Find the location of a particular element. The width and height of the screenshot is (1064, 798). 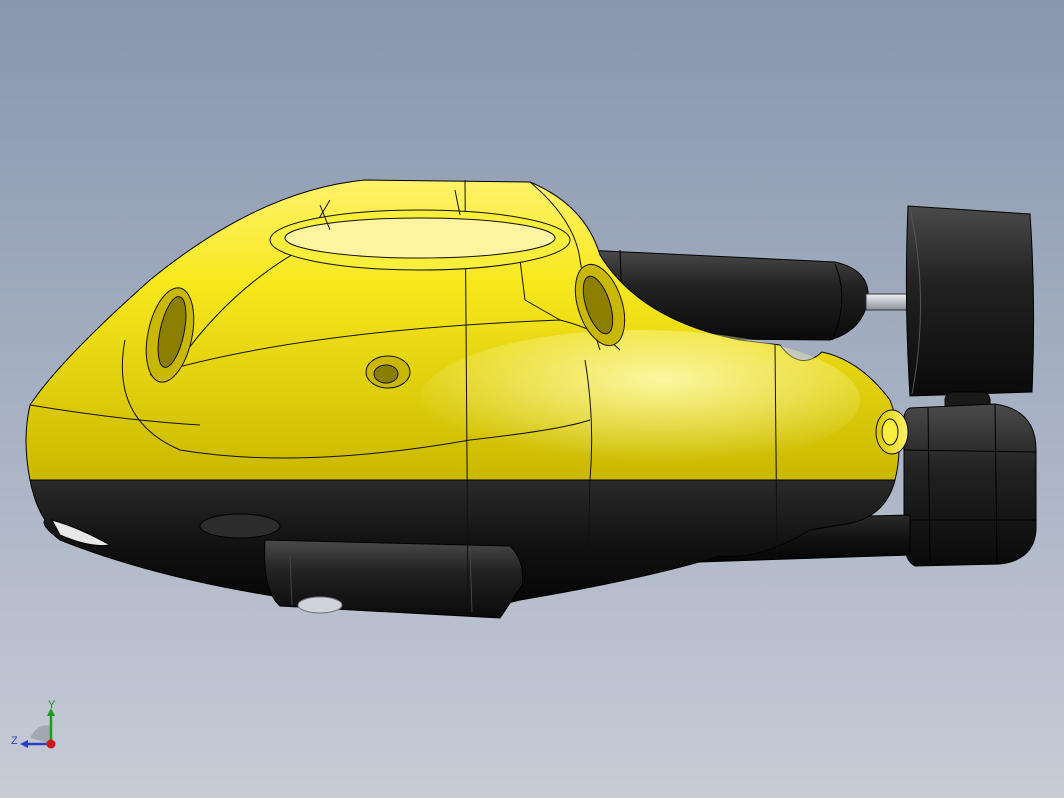

thruster-shaft is located at coordinates (888, 302).